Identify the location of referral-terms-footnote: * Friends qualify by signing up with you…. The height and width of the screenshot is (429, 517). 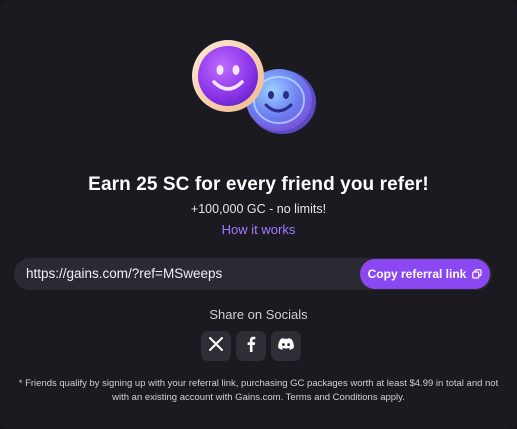
(258, 390).